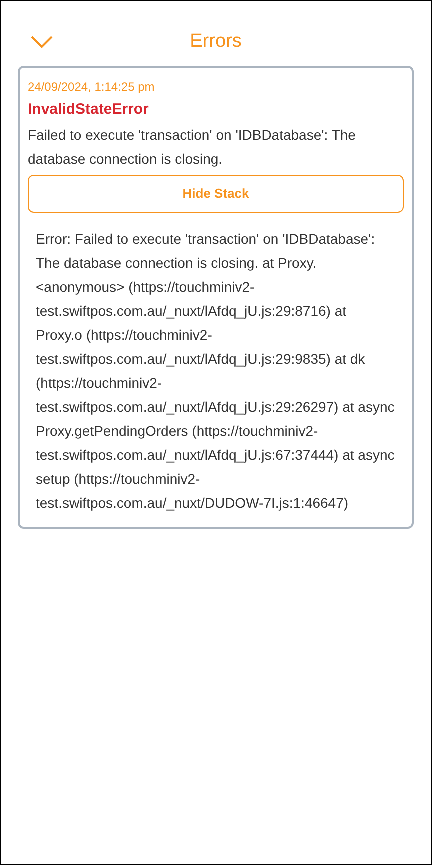 Image resolution: width=432 pixels, height=865 pixels. Describe the element at coordinates (42, 42) in the screenshot. I see `chevron-down-icon` at that location.